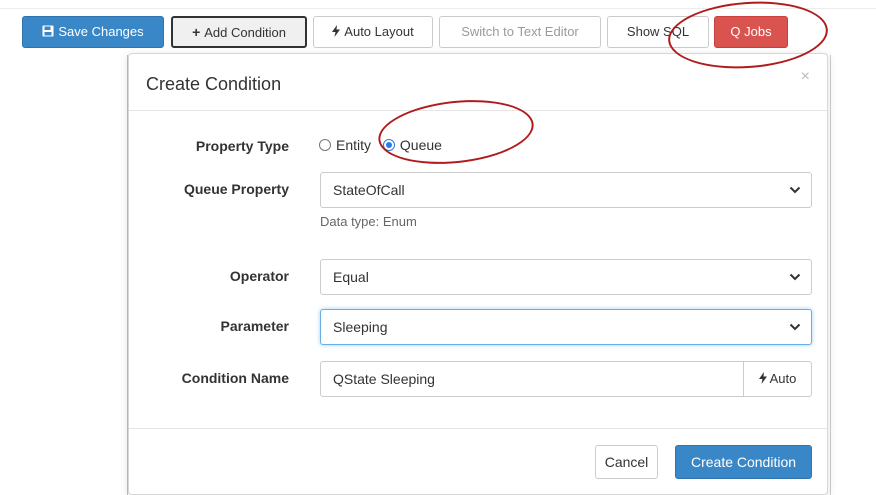 This screenshot has height=495, width=876. Describe the element at coordinates (478, 82) in the screenshot. I see `modal-header: Create Condition ×` at that location.